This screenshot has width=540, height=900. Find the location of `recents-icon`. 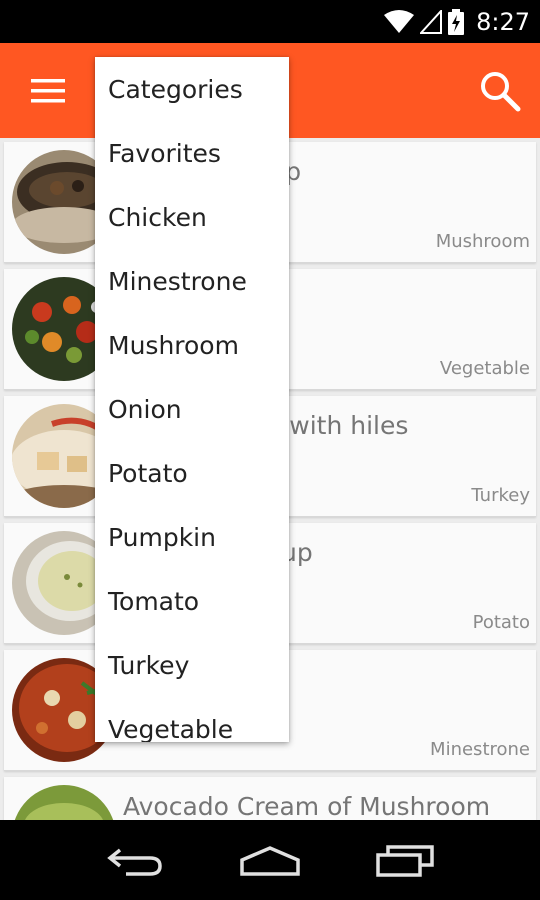

recents-icon is located at coordinates (405, 861).